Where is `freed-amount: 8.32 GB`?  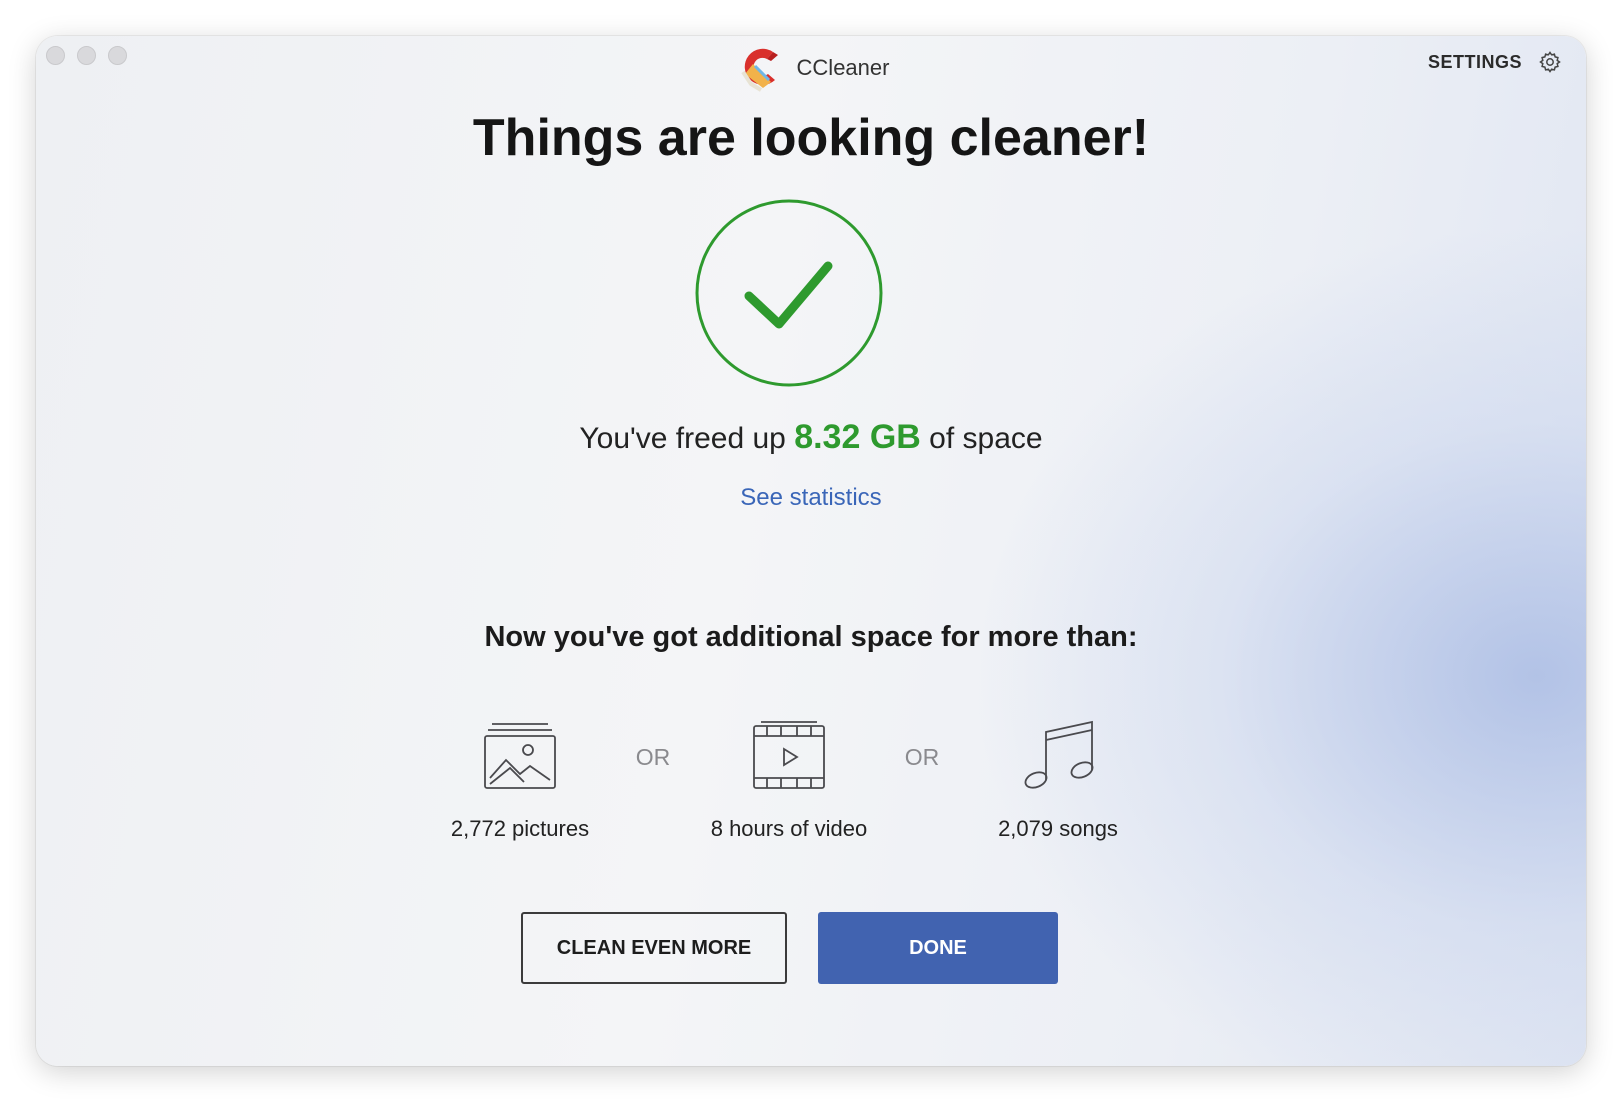 freed-amount: 8.32 GB is located at coordinates (857, 437).